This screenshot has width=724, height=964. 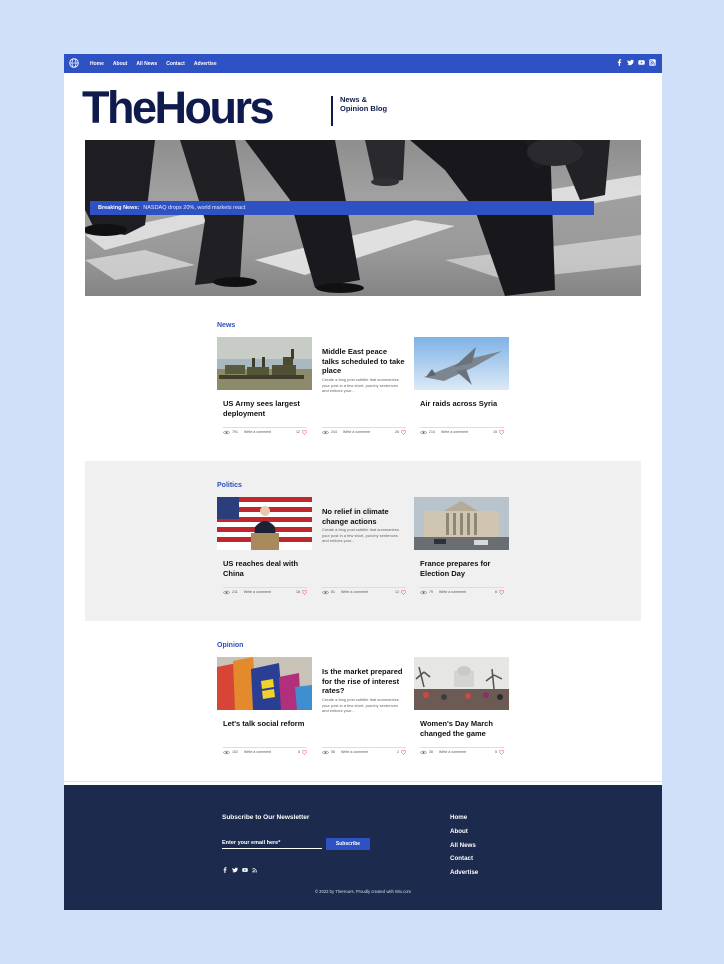 I want to click on like-count: 6, so click(x=496, y=592).